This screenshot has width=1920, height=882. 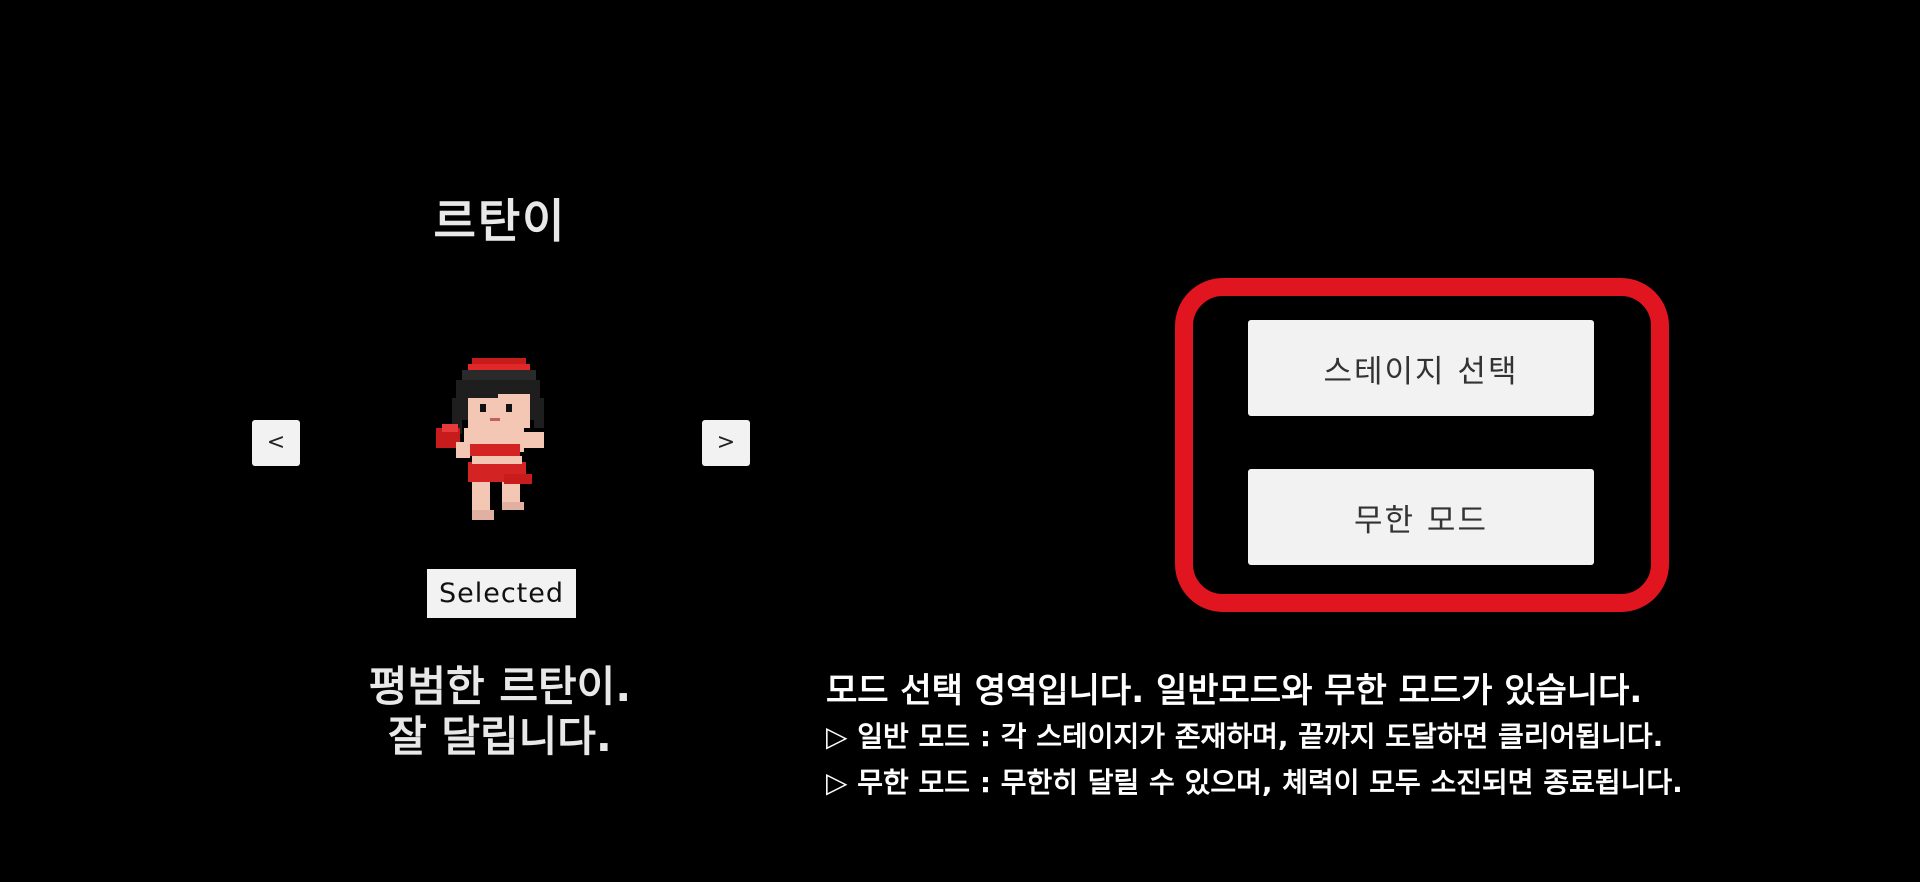 What do you see at coordinates (500, 221) in the screenshot?
I see `character-name: 르탄이` at bounding box center [500, 221].